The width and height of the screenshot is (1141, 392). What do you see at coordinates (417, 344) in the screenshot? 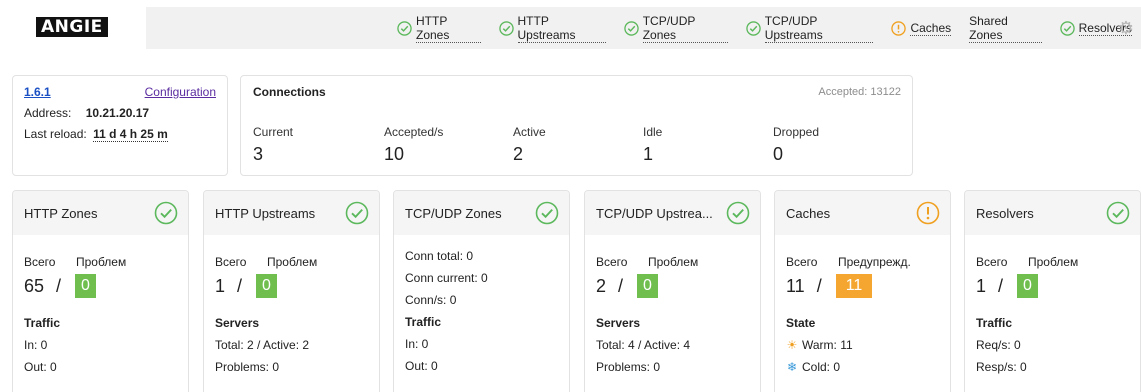
I see `traffic-in: In: 0` at bounding box center [417, 344].